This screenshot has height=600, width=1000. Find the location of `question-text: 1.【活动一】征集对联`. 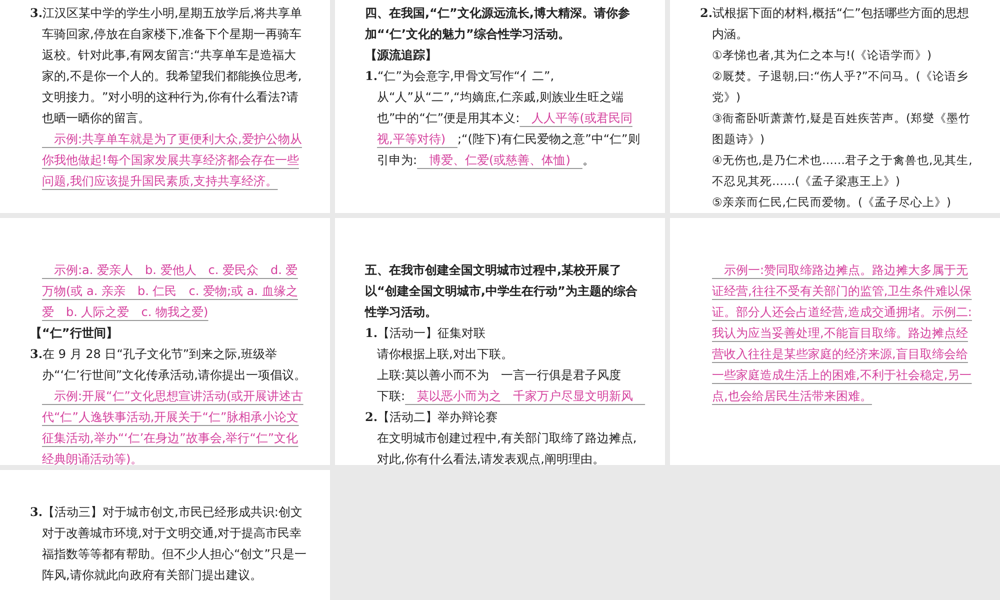

question-text: 1.【活动一】征集对联 is located at coordinates (426, 333).